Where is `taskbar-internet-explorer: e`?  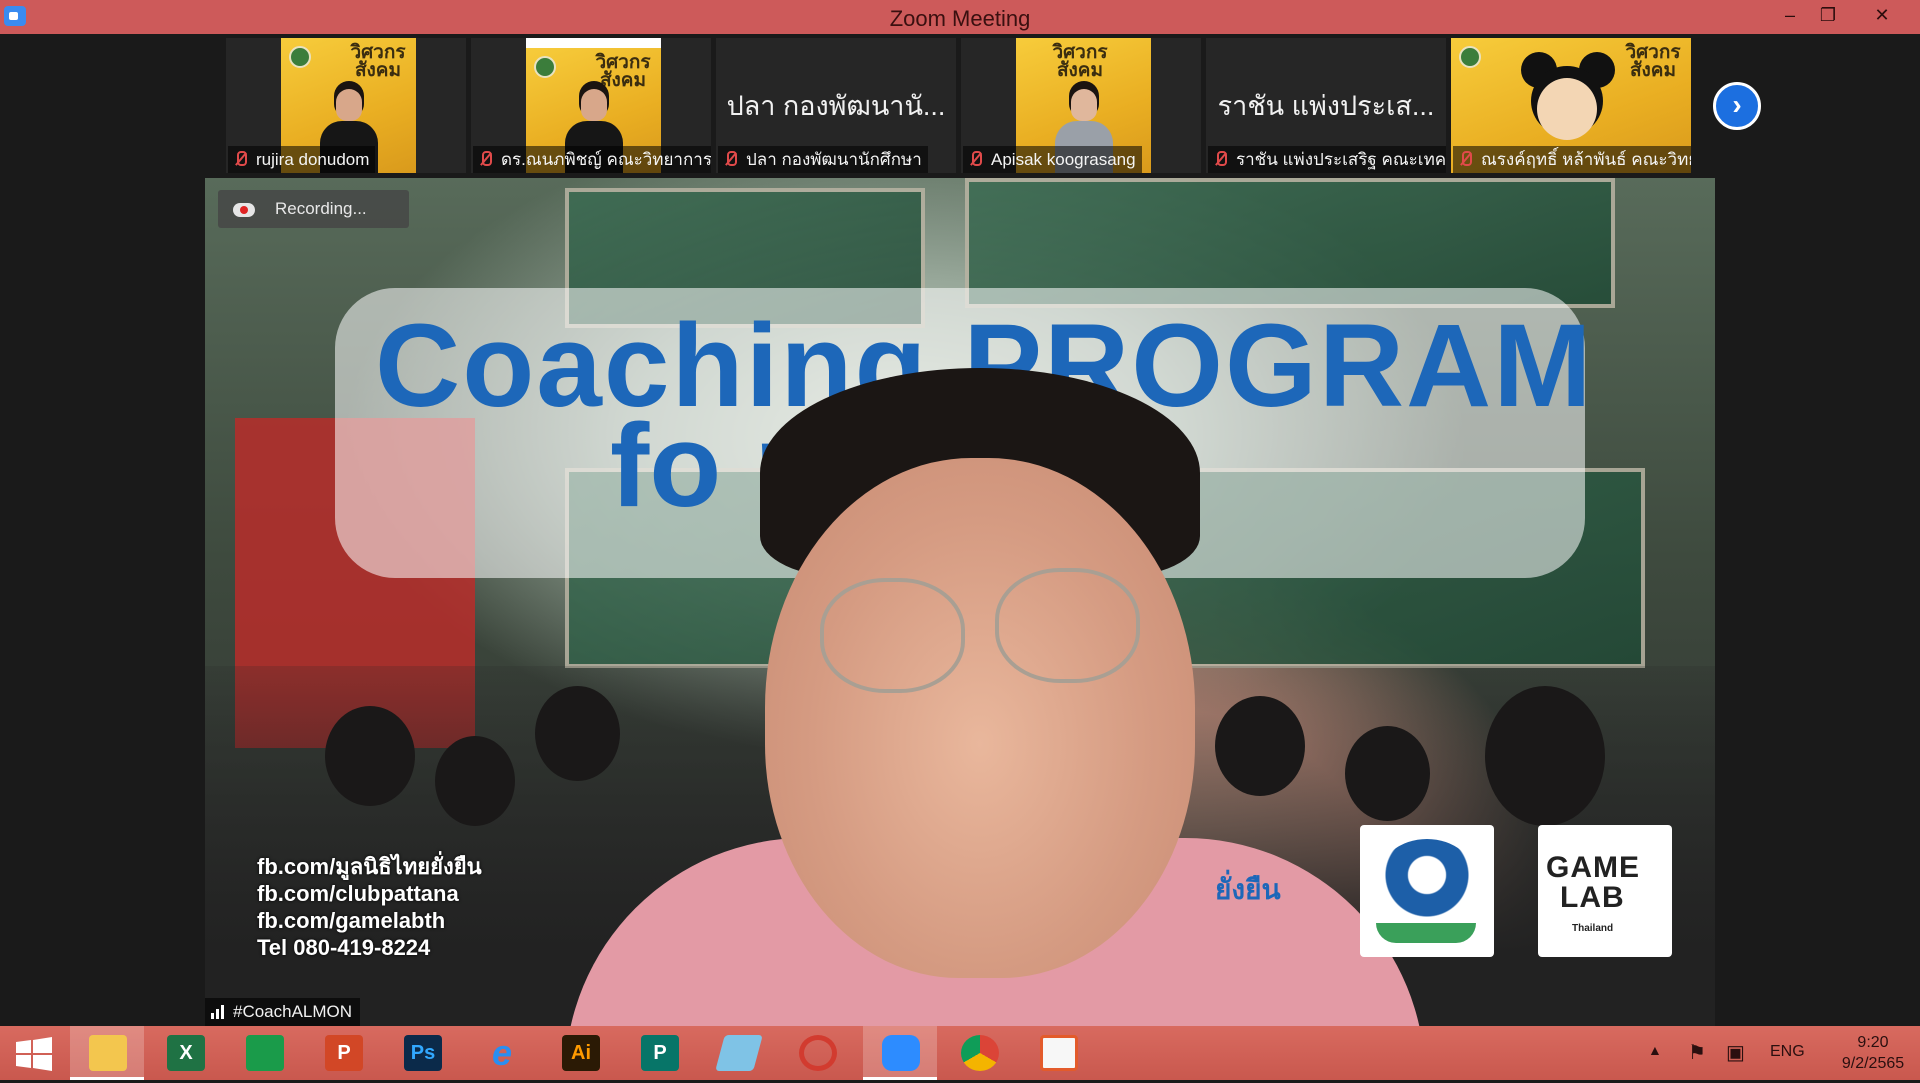 taskbar-internet-explorer: e is located at coordinates (501, 1053).